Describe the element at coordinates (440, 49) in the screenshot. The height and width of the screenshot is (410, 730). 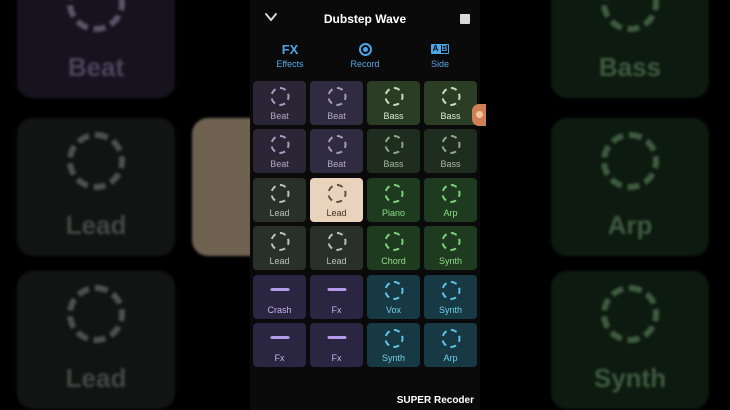
I see `ab-side-icon: AB` at that location.